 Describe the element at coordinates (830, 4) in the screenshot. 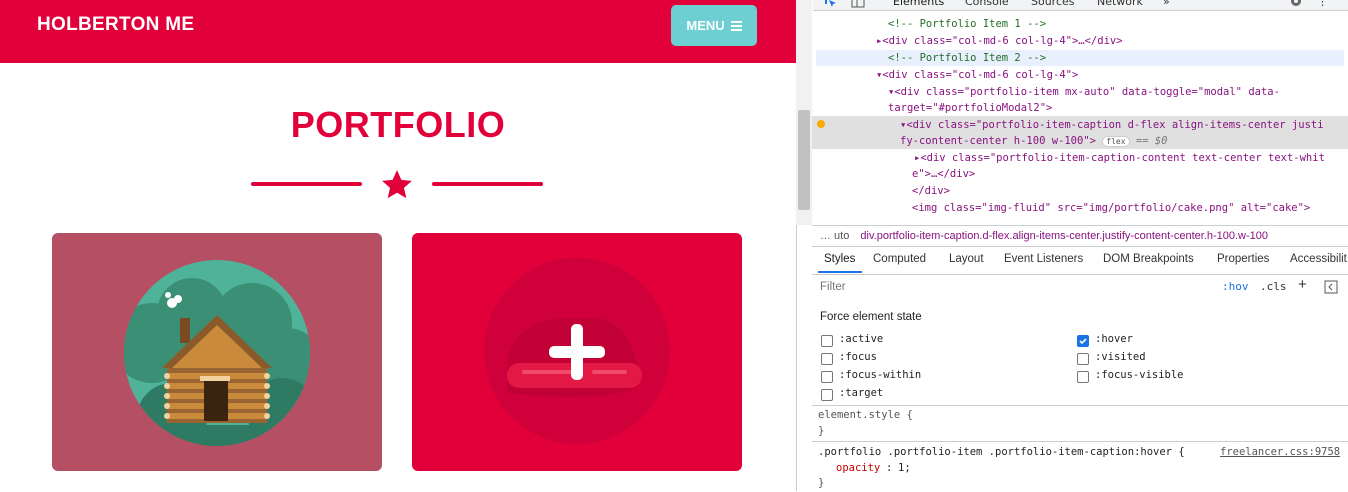

I see `inspect-icon` at that location.